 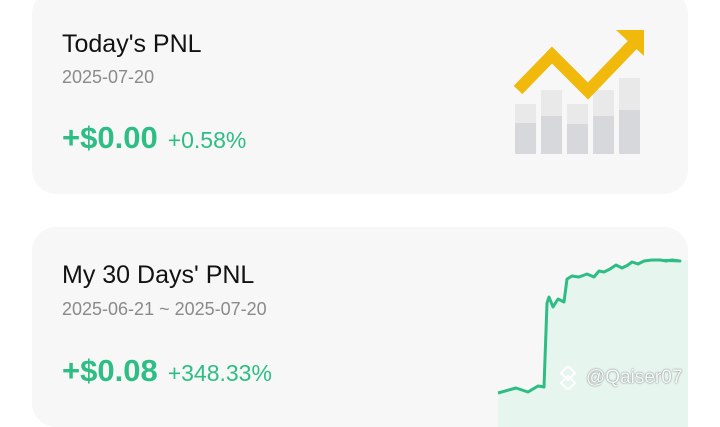 What do you see at coordinates (158, 275) in the screenshot?
I see `thirty-day-pnl-title: My 30 Days' PNL` at bounding box center [158, 275].